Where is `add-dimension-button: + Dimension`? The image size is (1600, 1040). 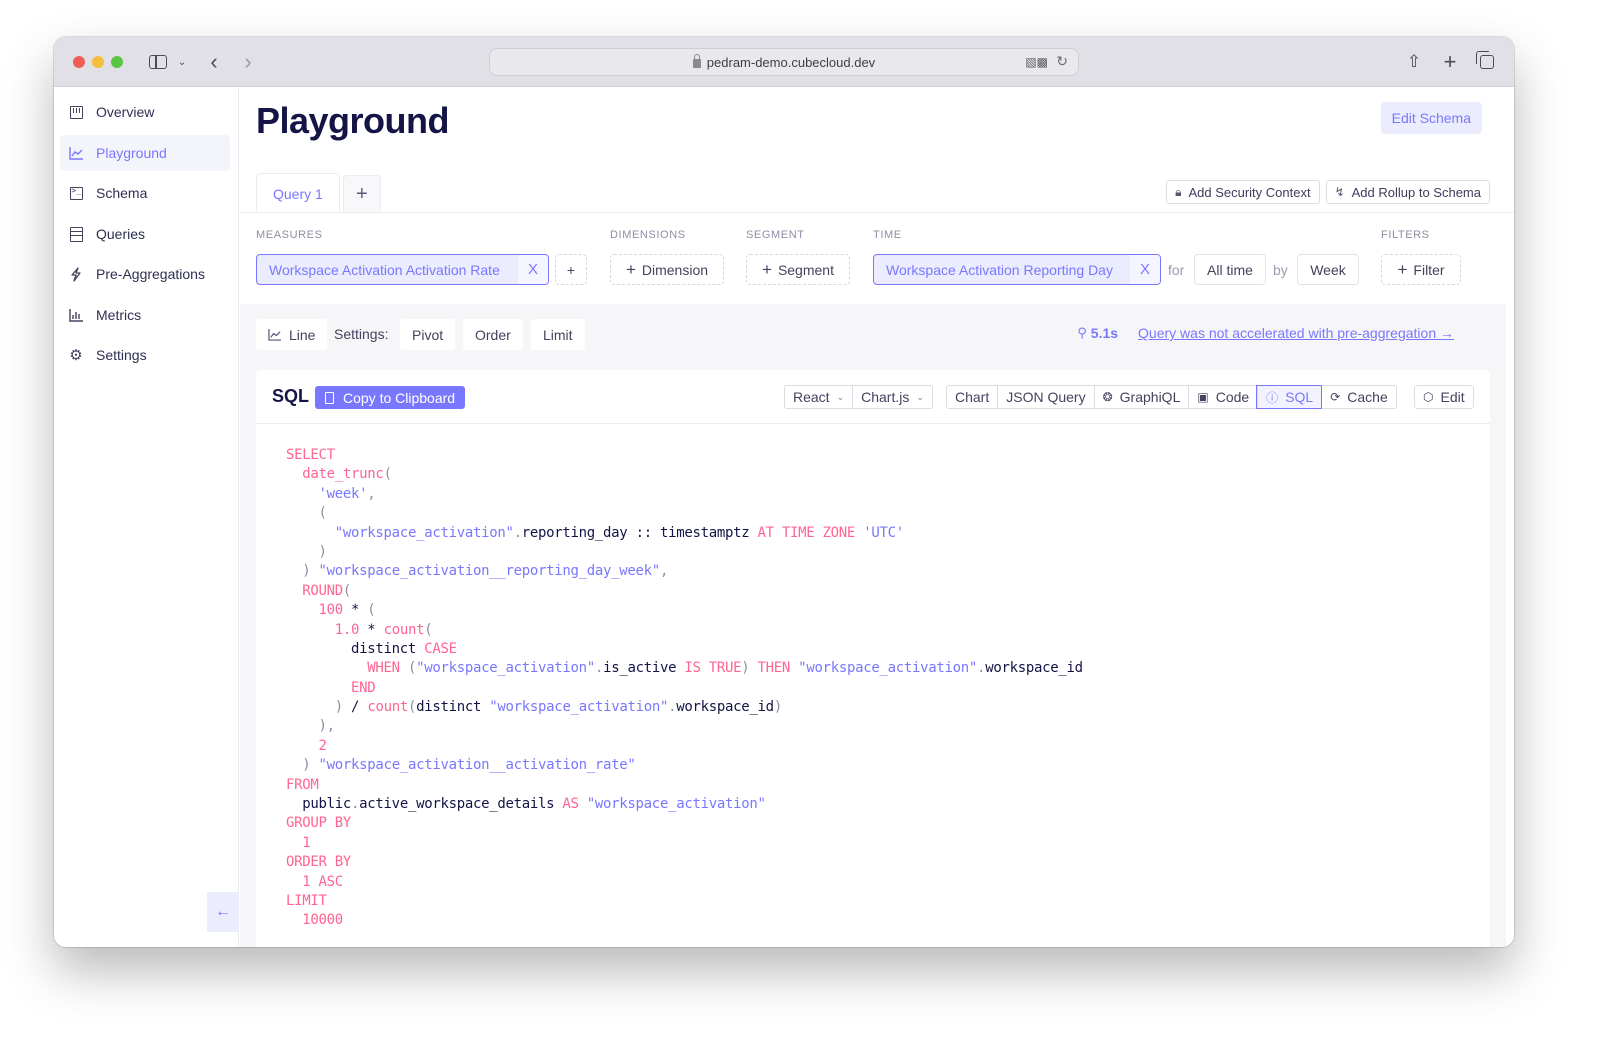
add-dimension-button: + Dimension is located at coordinates (667, 269).